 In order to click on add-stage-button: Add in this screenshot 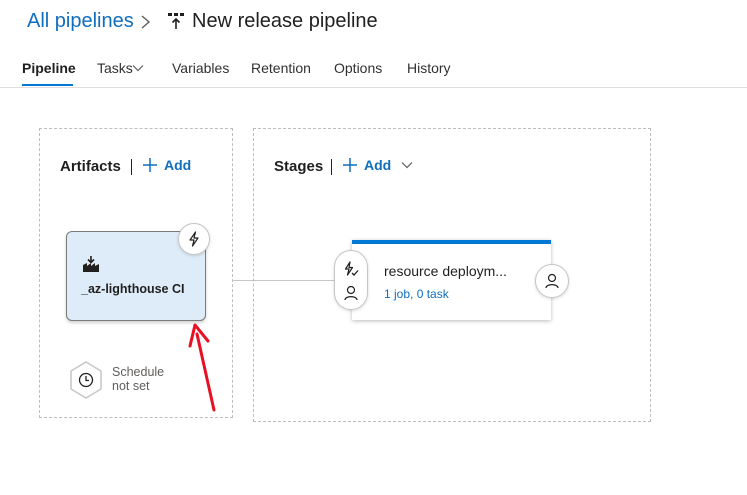, I will do `click(377, 165)`.